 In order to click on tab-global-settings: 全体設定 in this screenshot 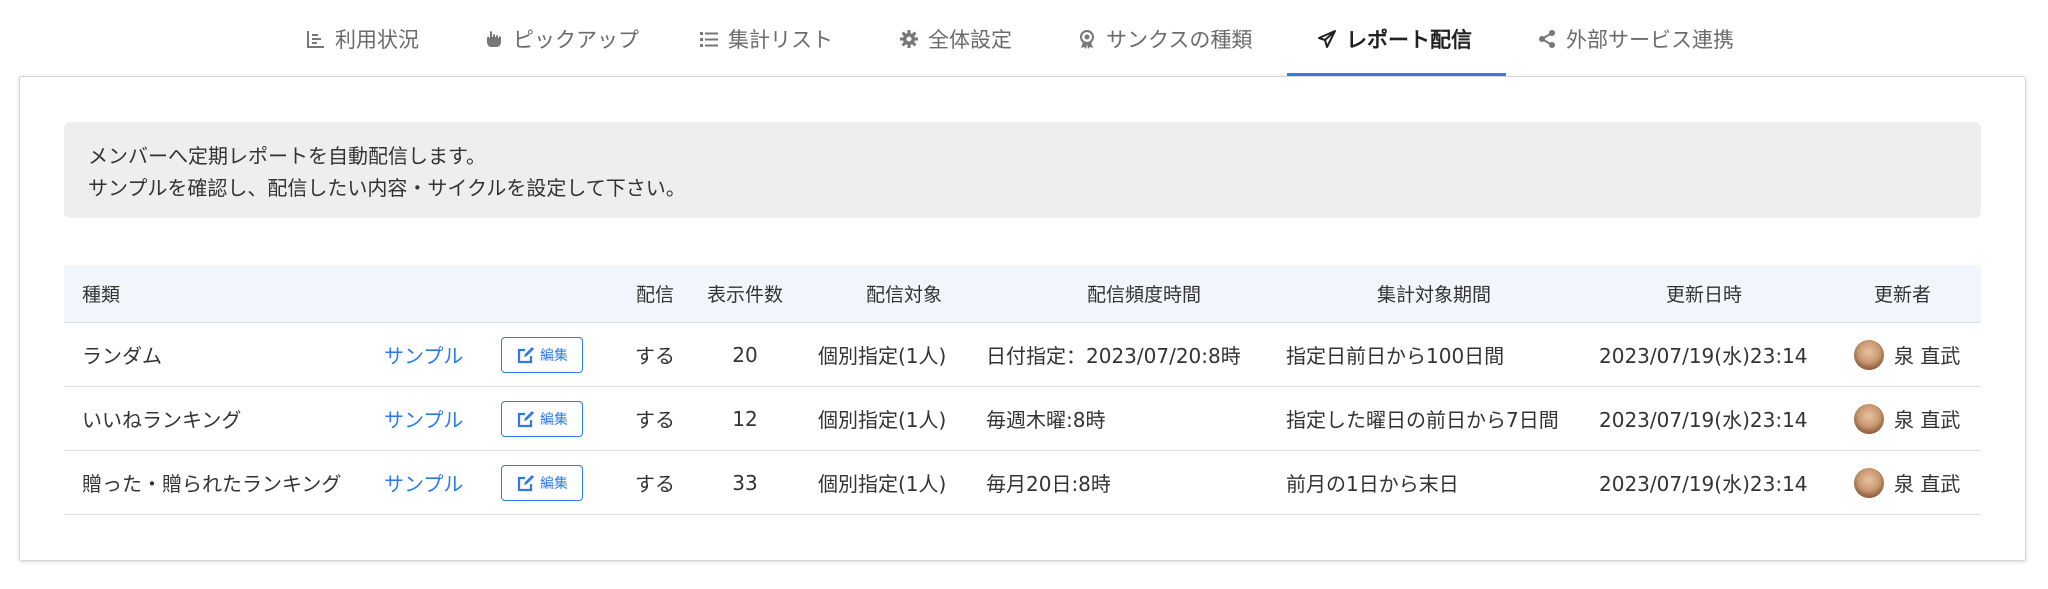, I will do `click(955, 38)`.